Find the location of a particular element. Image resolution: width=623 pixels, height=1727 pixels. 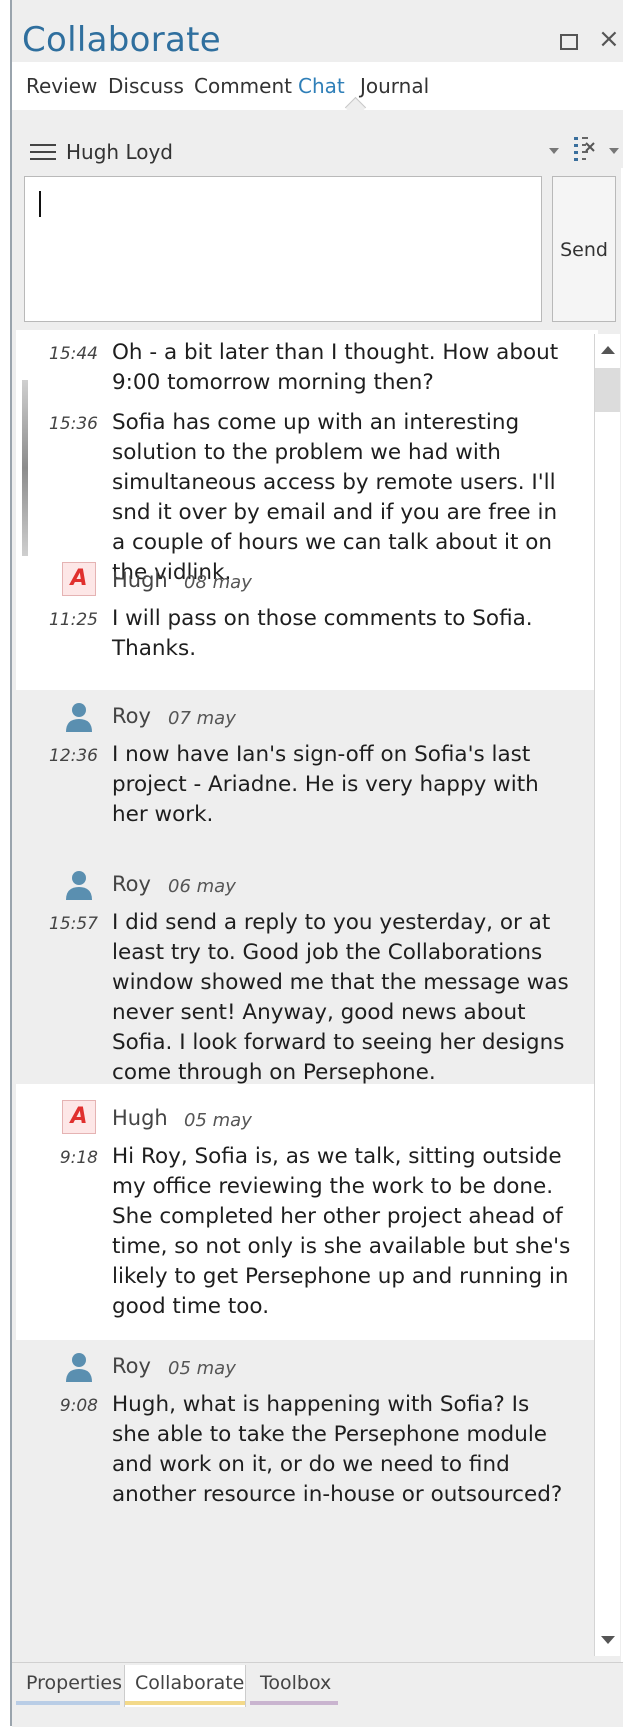

tab-discuss: Discuss is located at coordinates (146, 86).